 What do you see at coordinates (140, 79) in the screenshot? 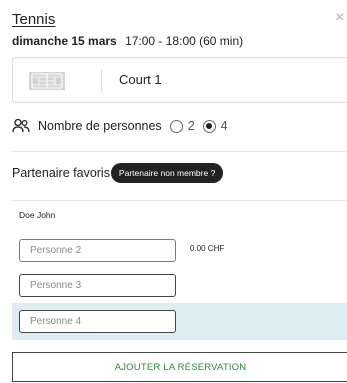
I see `court-name: Court 1` at bounding box center [140, 79].